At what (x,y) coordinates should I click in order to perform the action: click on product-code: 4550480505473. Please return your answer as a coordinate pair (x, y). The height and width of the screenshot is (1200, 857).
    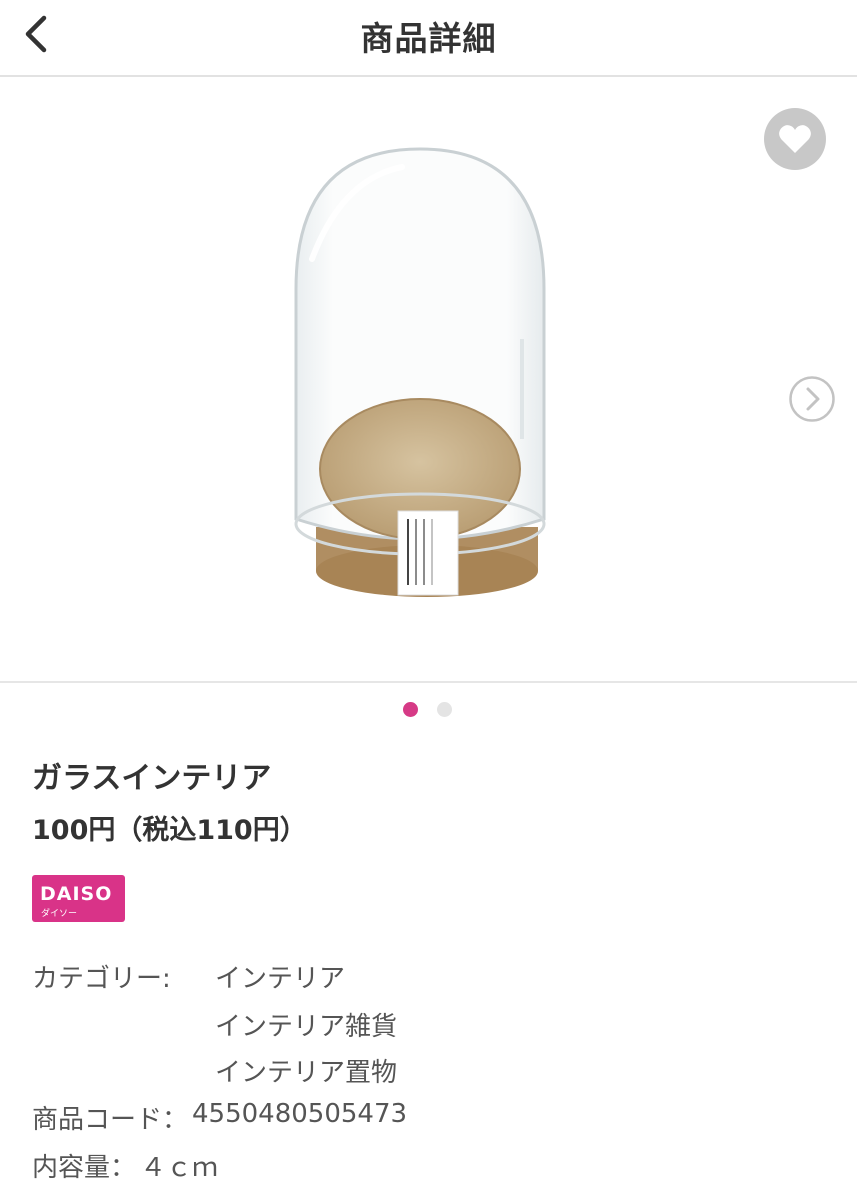
    Looking at the image, I should click on (300, 1114).